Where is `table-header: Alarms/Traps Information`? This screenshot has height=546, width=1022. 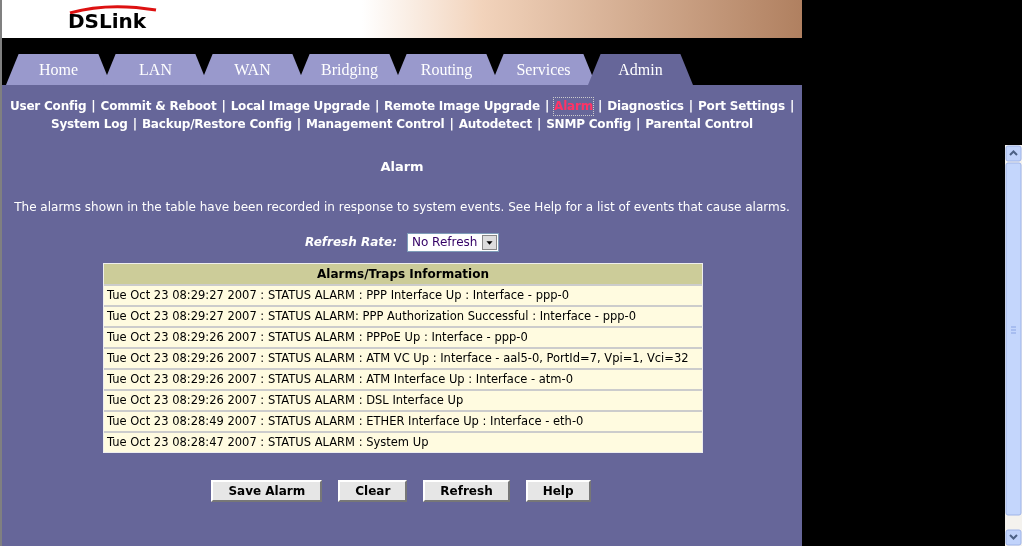 table-header: Alarms/Traps Information is located at coordinates (403, 273).